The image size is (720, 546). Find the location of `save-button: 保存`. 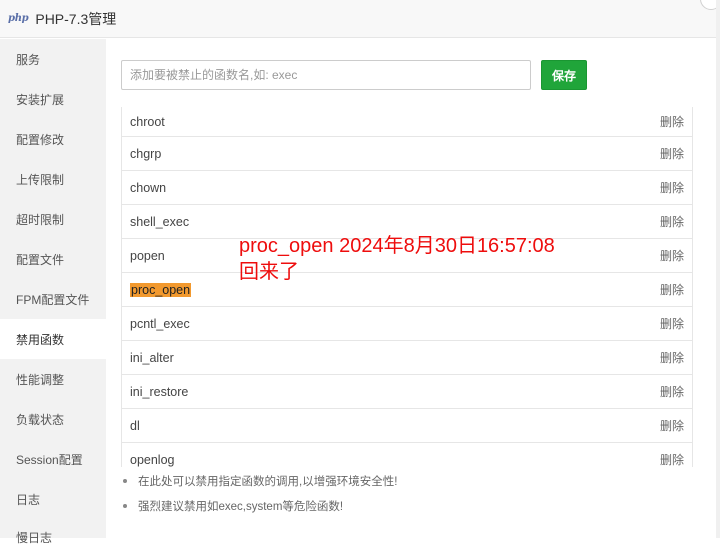

save-button: 保存 is located at coordinates (564, 75).